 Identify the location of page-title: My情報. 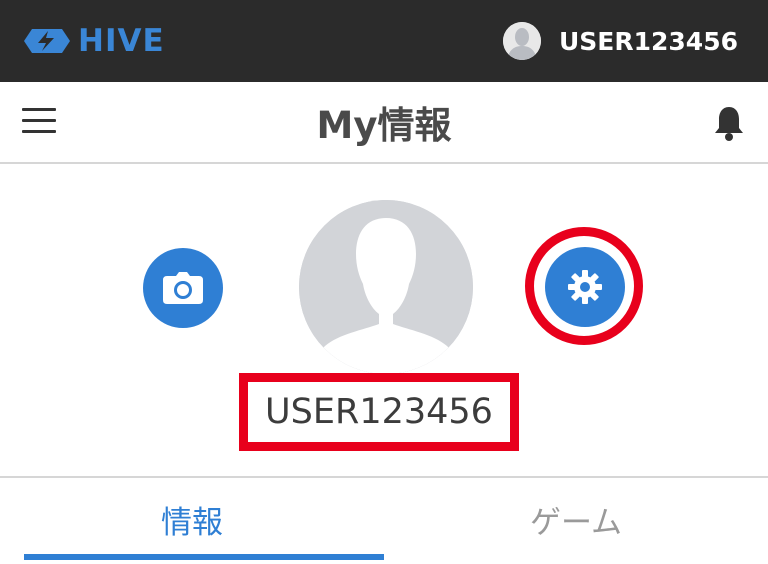
(384, 125).